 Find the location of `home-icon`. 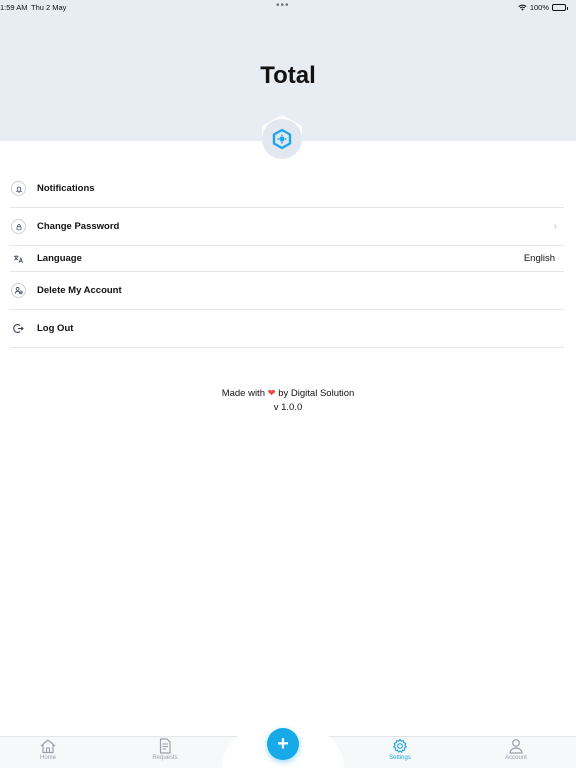

home-icon is located at coordinates (48, 746).